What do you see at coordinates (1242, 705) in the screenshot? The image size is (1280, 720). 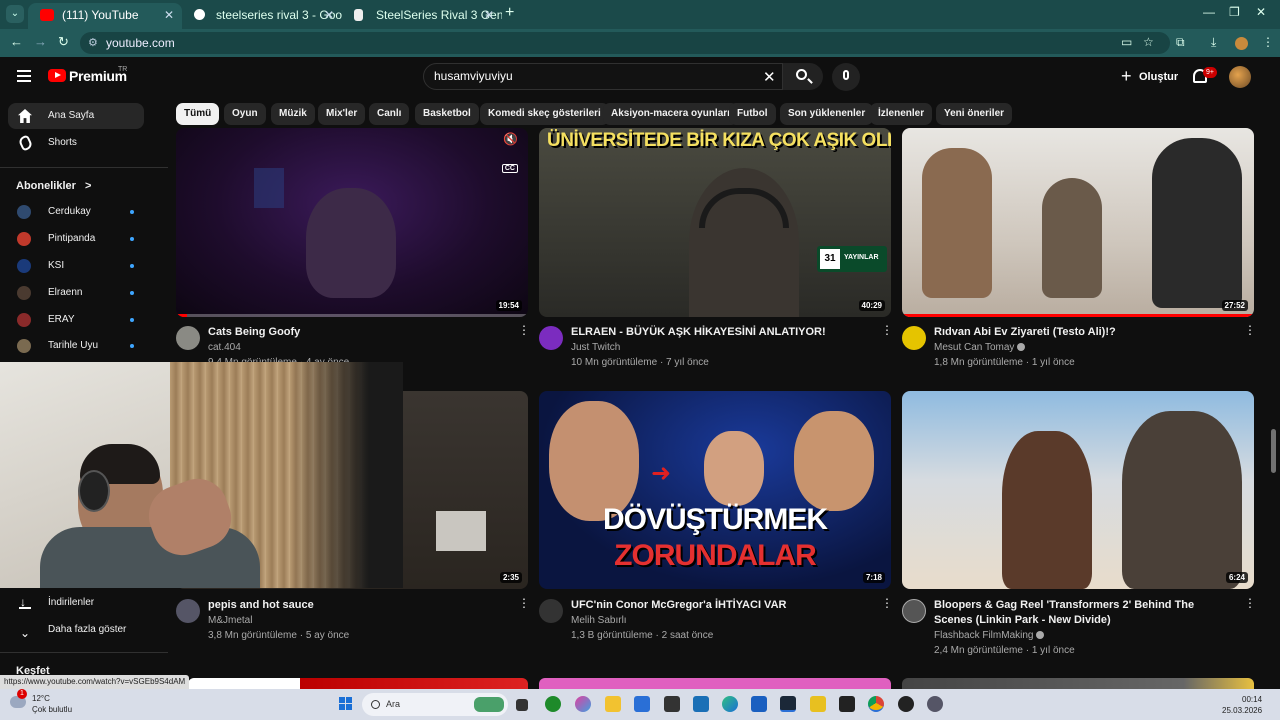 I see `system-clock: 00:14 25.03.2026` at bounding box center [1242, 705].